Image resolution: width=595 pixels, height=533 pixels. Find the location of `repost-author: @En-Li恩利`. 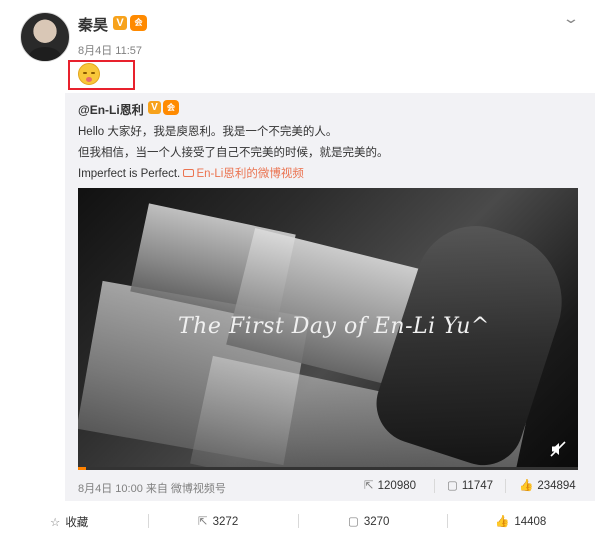

repost-author: @En-Li恩利 is located at coordinates (111, 109).